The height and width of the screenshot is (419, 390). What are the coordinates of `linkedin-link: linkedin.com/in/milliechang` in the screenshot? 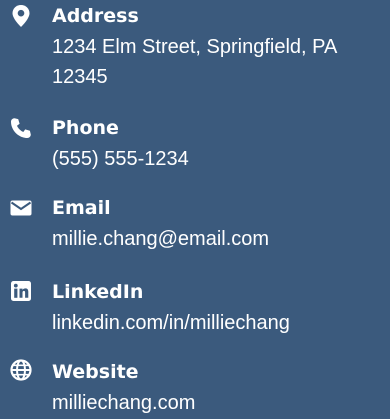 It's located at (219, 323).